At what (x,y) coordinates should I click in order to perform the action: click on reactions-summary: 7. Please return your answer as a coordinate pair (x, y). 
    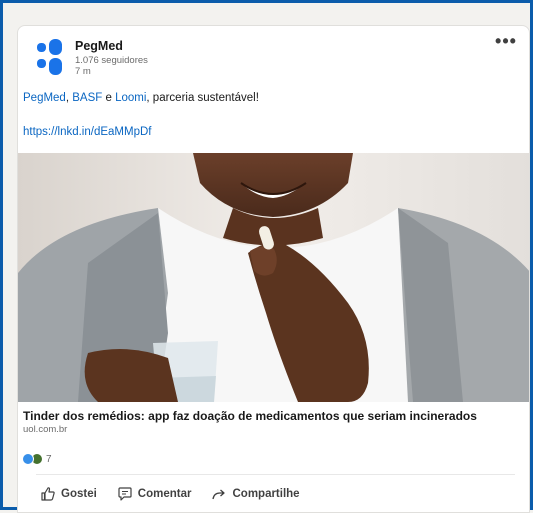
    Looking at the image, I should click on (37, 459).